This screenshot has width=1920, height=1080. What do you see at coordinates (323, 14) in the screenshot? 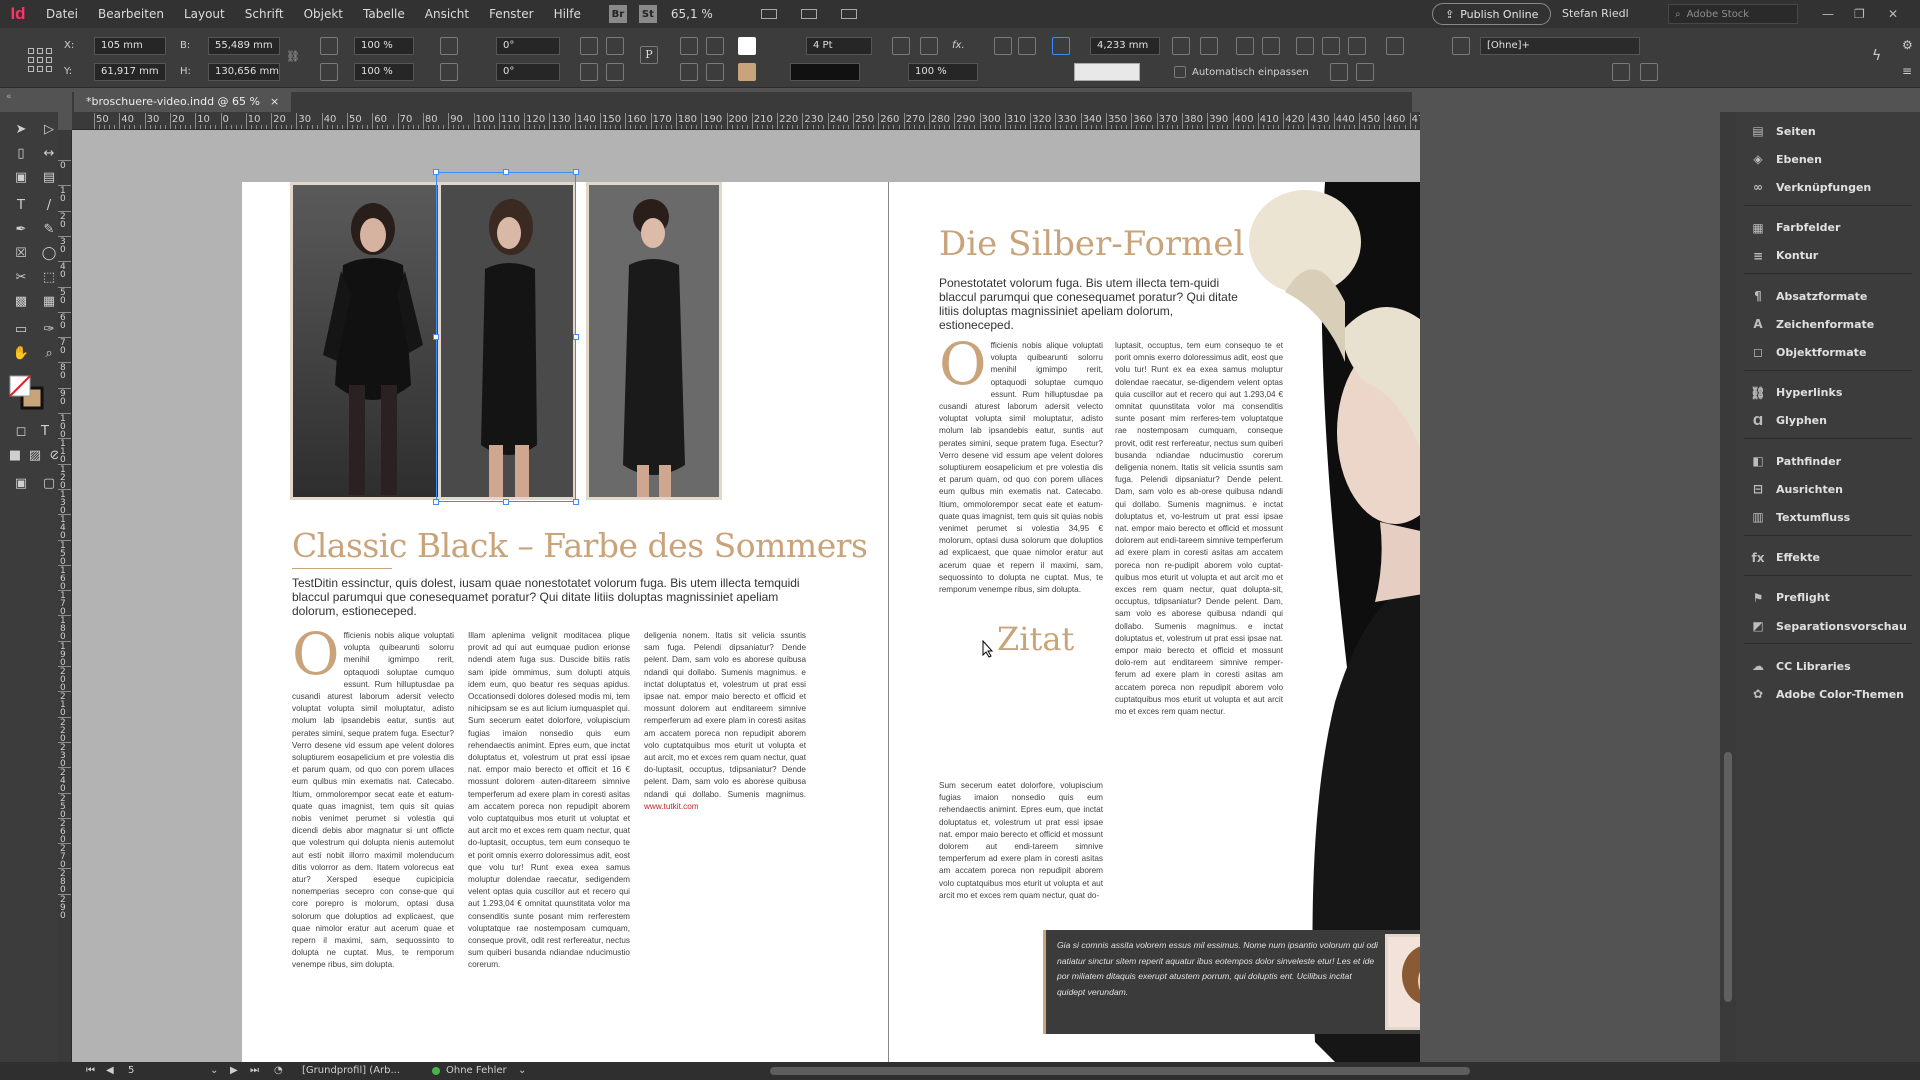
I see `menu-objekt: Objekt` at bounding box center [323, 14].